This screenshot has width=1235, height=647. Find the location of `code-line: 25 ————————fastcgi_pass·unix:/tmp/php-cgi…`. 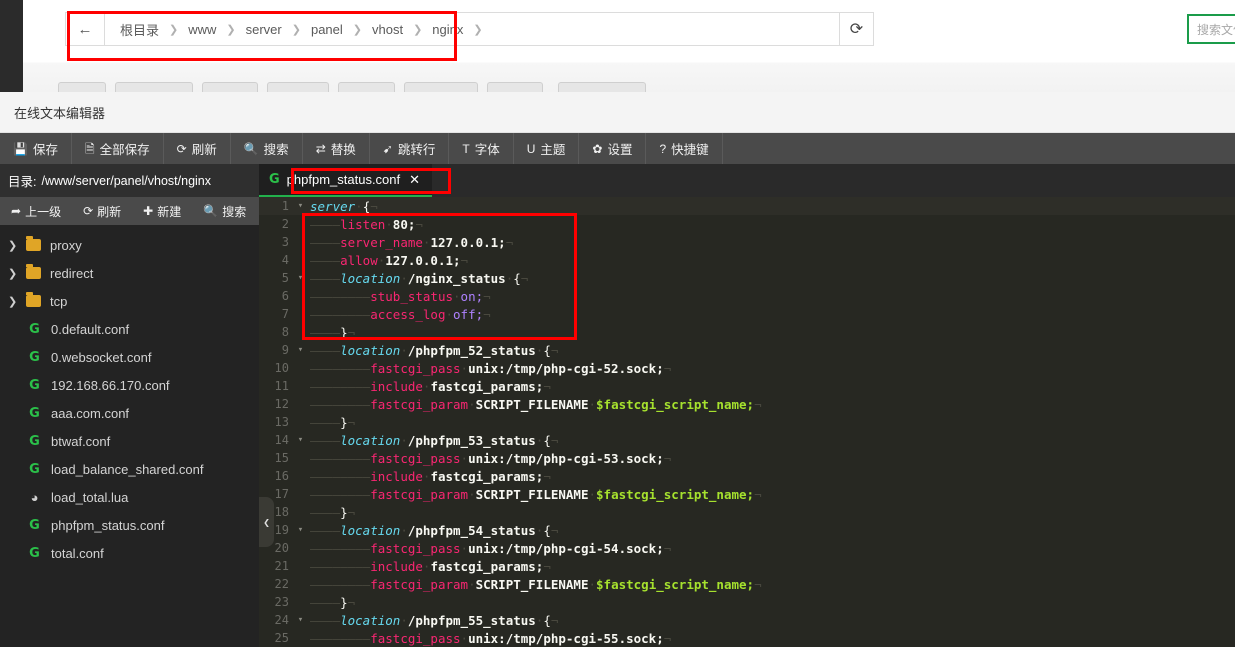

code-line: 25 ————————fastcgi_pass·unix:/tmp/php-cgi… is located at coordinates (747, 638).